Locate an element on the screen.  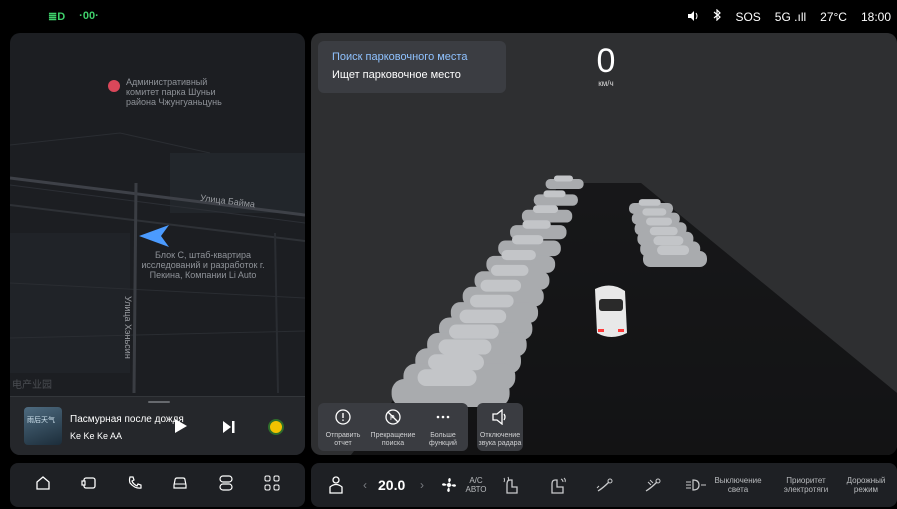
status-bar: ≣D ·00· SOS 5G .ıll 27°C 18:00 is located at coordinates (448, 16).